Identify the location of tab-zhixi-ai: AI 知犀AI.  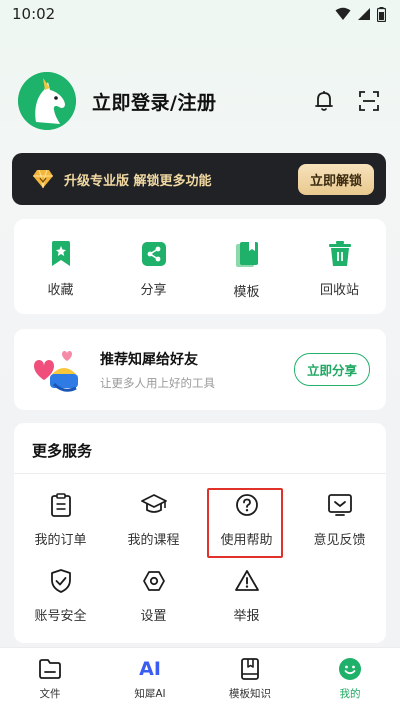
(150, 679).